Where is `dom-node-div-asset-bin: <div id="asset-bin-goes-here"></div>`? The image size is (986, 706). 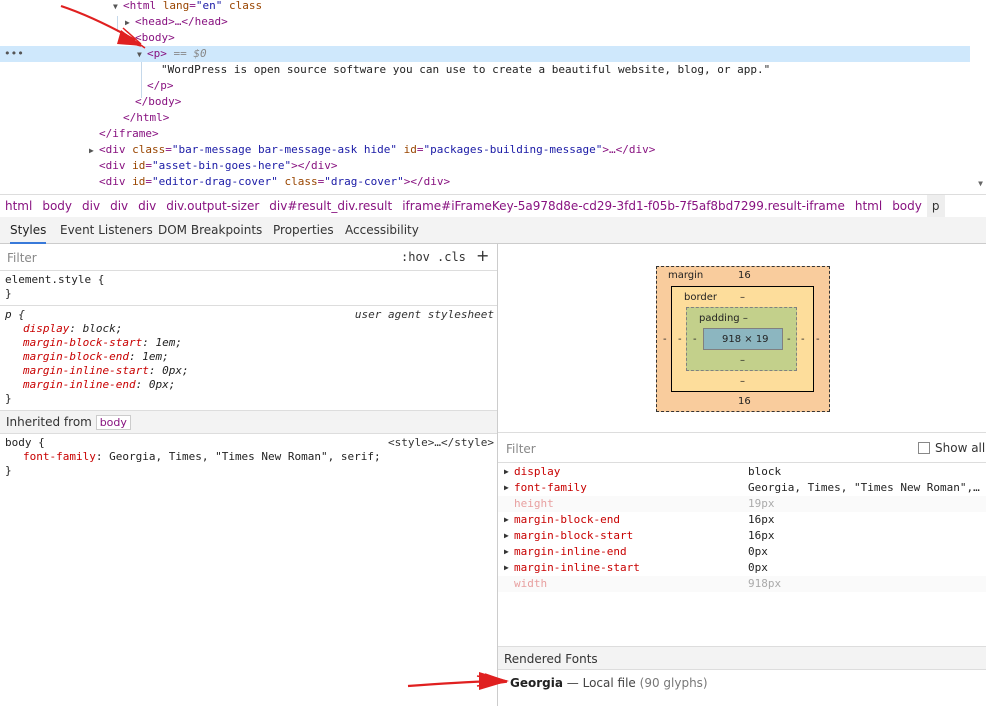
dom-node-div-asset-bin: <div id="asset-bin-goes-here"></div> is located at coordinates (542, 166).